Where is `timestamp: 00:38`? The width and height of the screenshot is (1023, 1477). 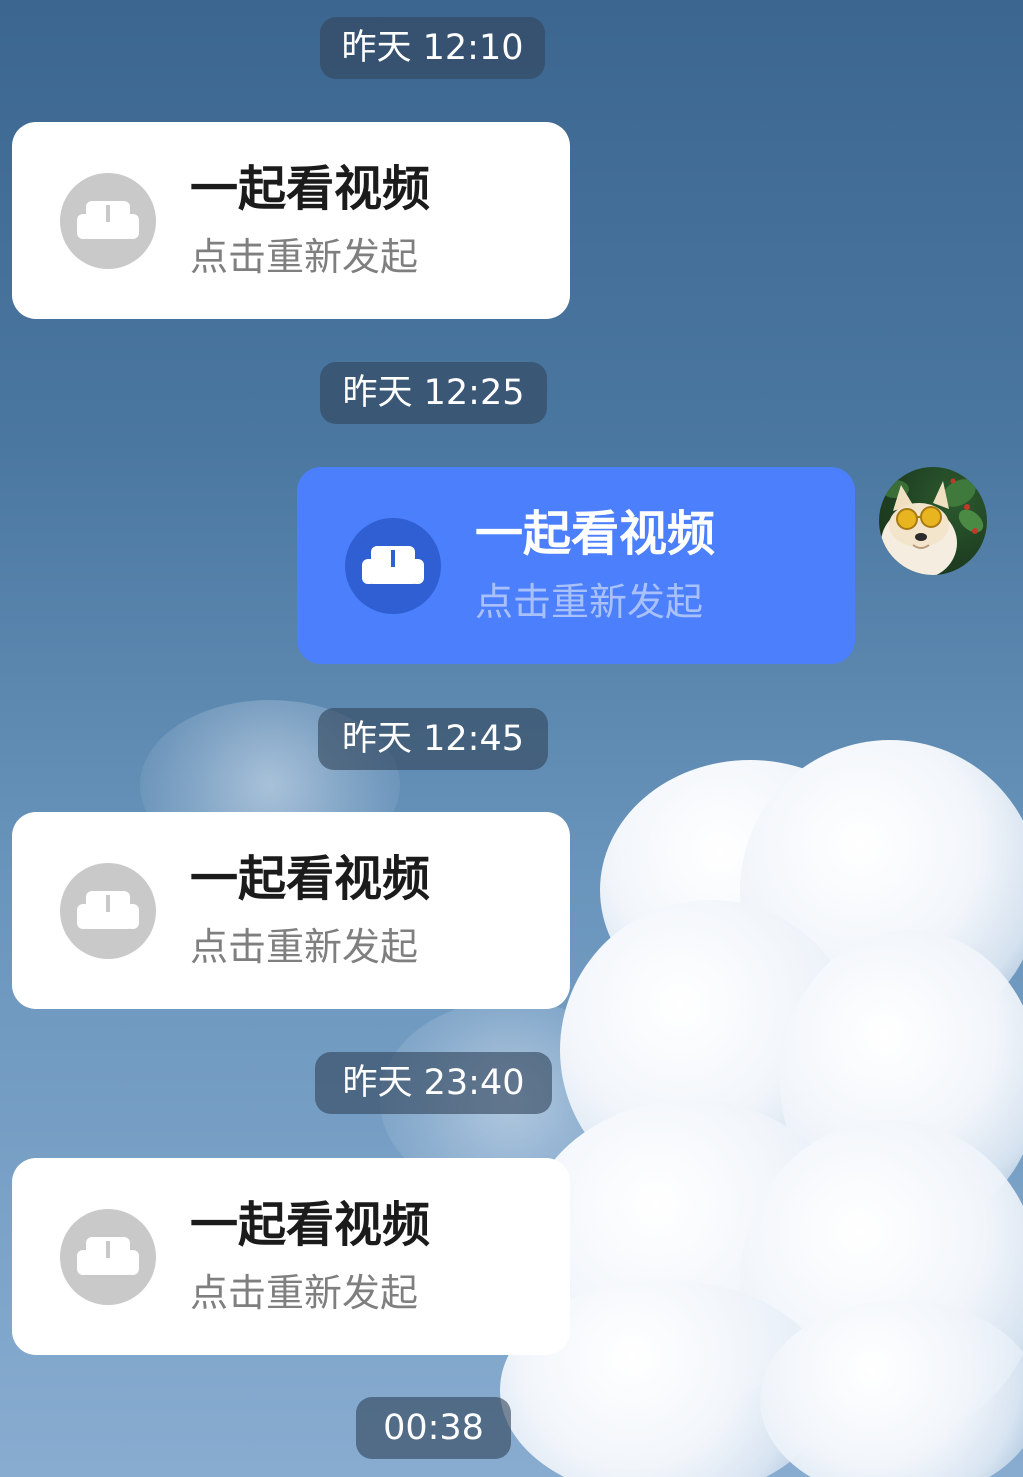 timestamp: 00:38 is located at coordinates (433, 1428).